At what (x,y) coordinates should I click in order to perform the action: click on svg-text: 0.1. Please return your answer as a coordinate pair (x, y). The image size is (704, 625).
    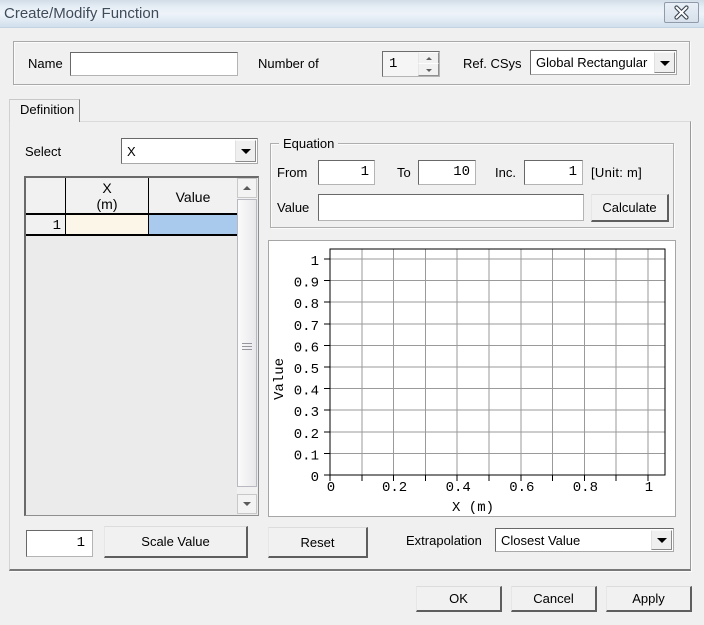
    Looking at the image, I should click on (306, 456).